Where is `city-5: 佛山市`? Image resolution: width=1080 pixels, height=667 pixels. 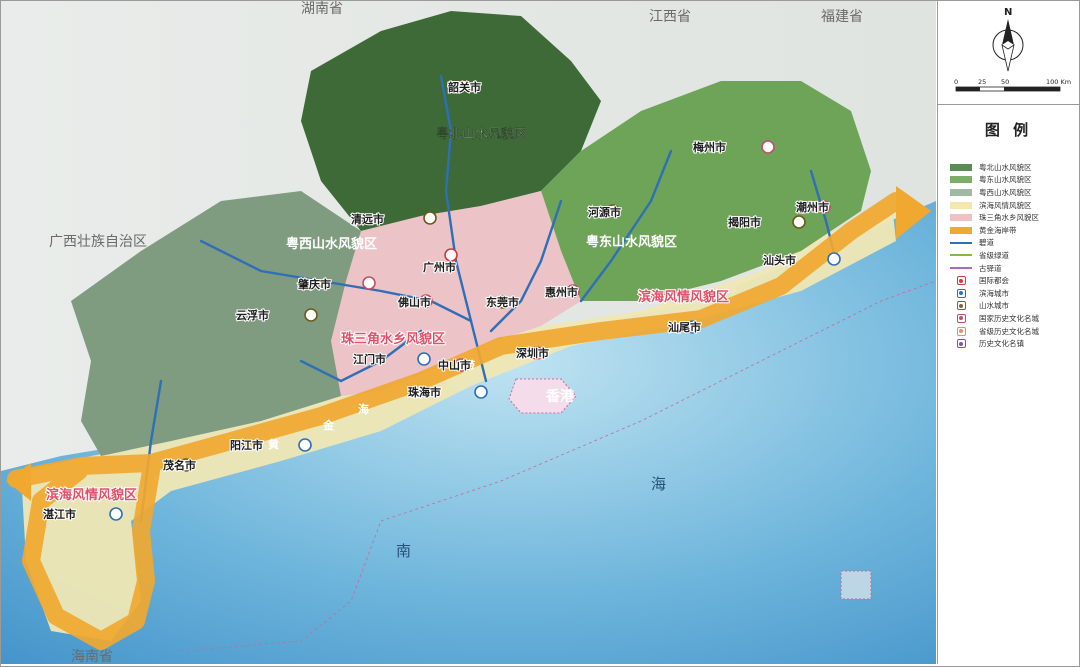 city-5: 佛山市 is located at coordinates (414, 302).